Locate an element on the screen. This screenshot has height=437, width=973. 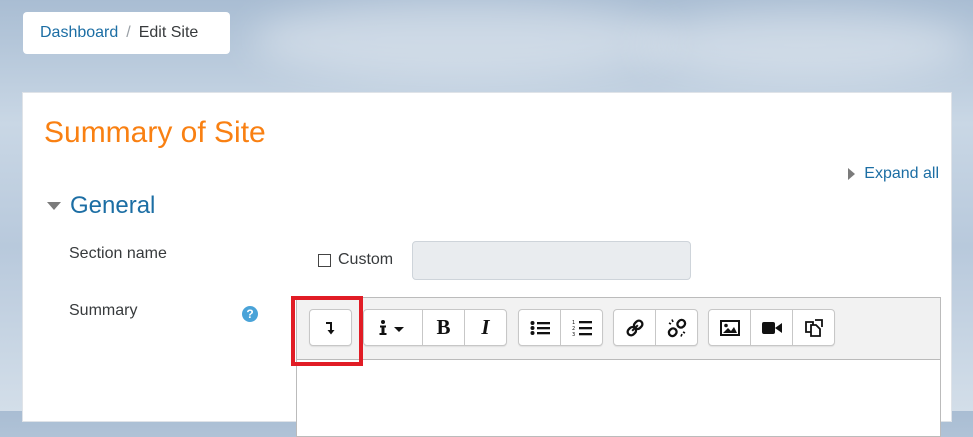
custom-checkbox: Custom is located at coordinates (355, 260).